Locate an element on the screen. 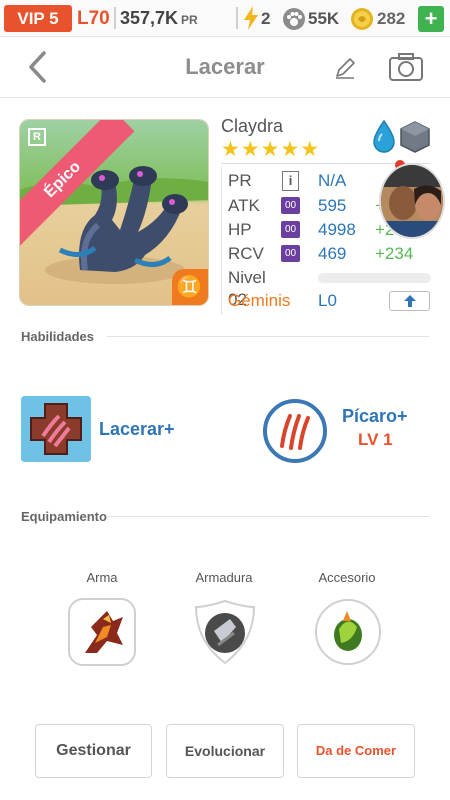  power-rating: 357,7K PR is located at coordinates (159, 18).